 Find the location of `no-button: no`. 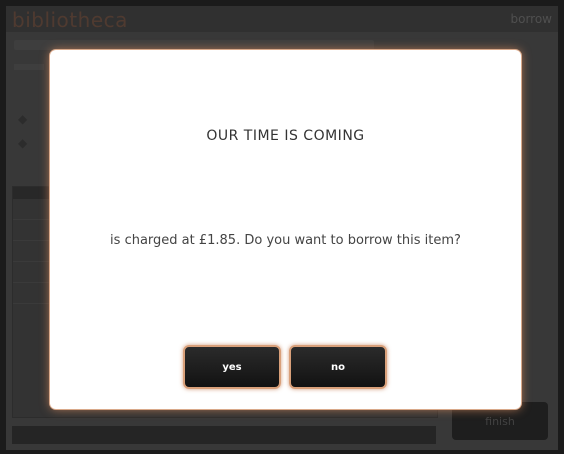

no-button: no is located at coordinates (338, 367).